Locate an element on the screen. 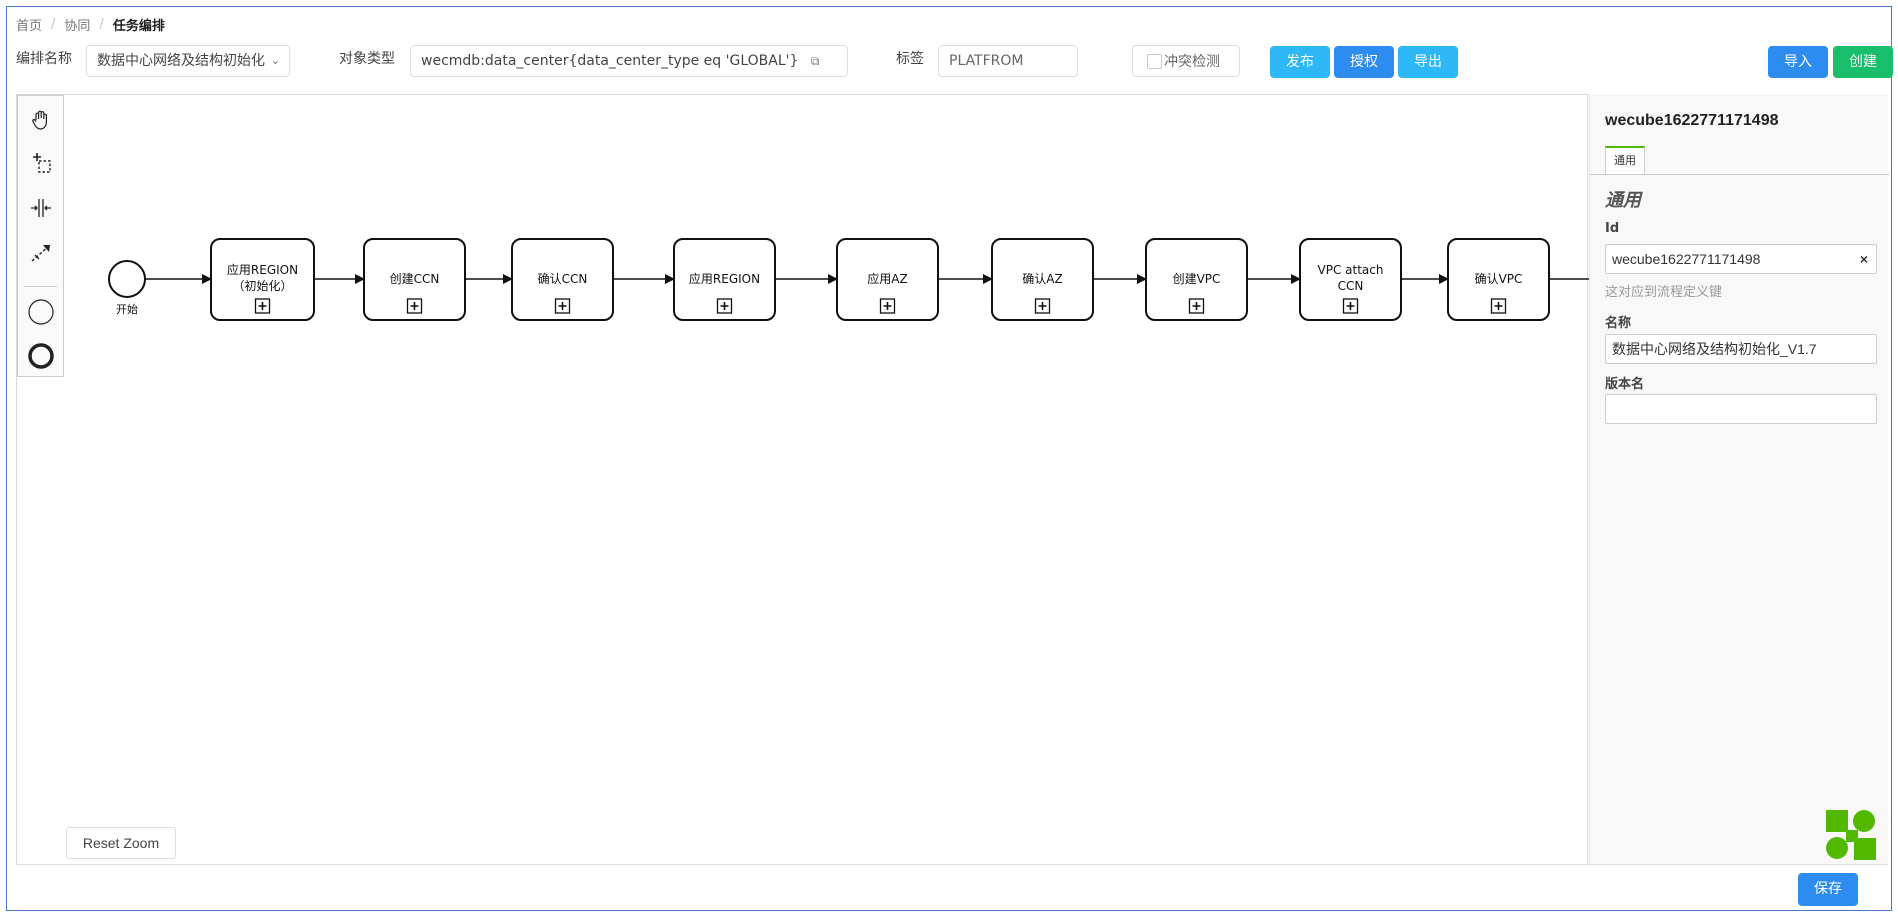 This screenshot has width=1898, height=917. subprocess-task: 创建CCN is located at coordinates (414, 279).